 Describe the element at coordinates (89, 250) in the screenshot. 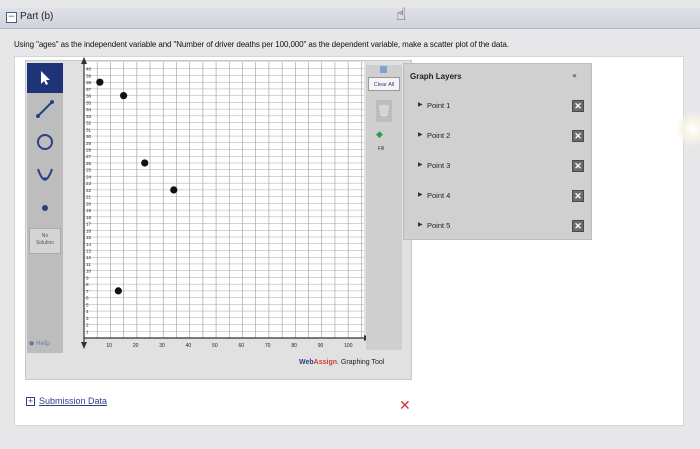

I see `y-tick-label: 13` at that location.